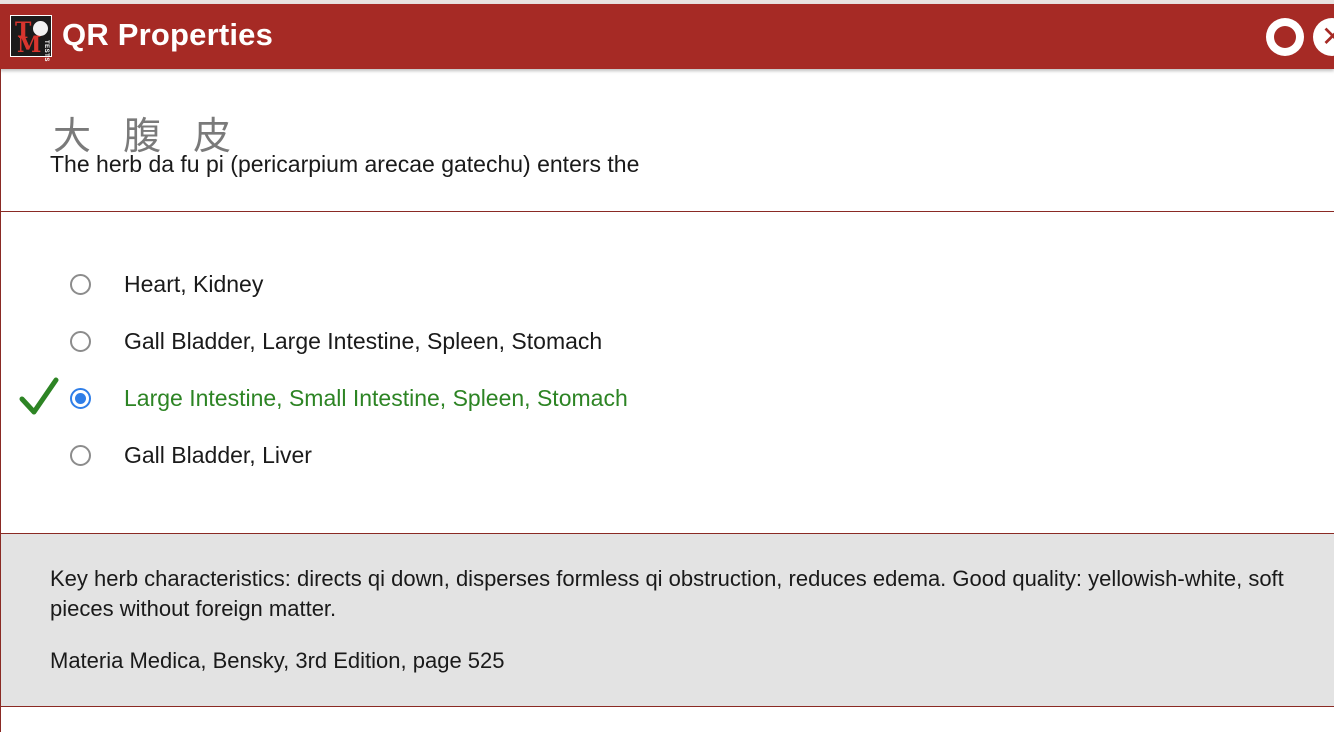 This screenshot has width=1334, height=732. Describe the element at coordinates (218, 455) in the screenshot. I see `answer-label: Gall Bladder, Liver` at that location.